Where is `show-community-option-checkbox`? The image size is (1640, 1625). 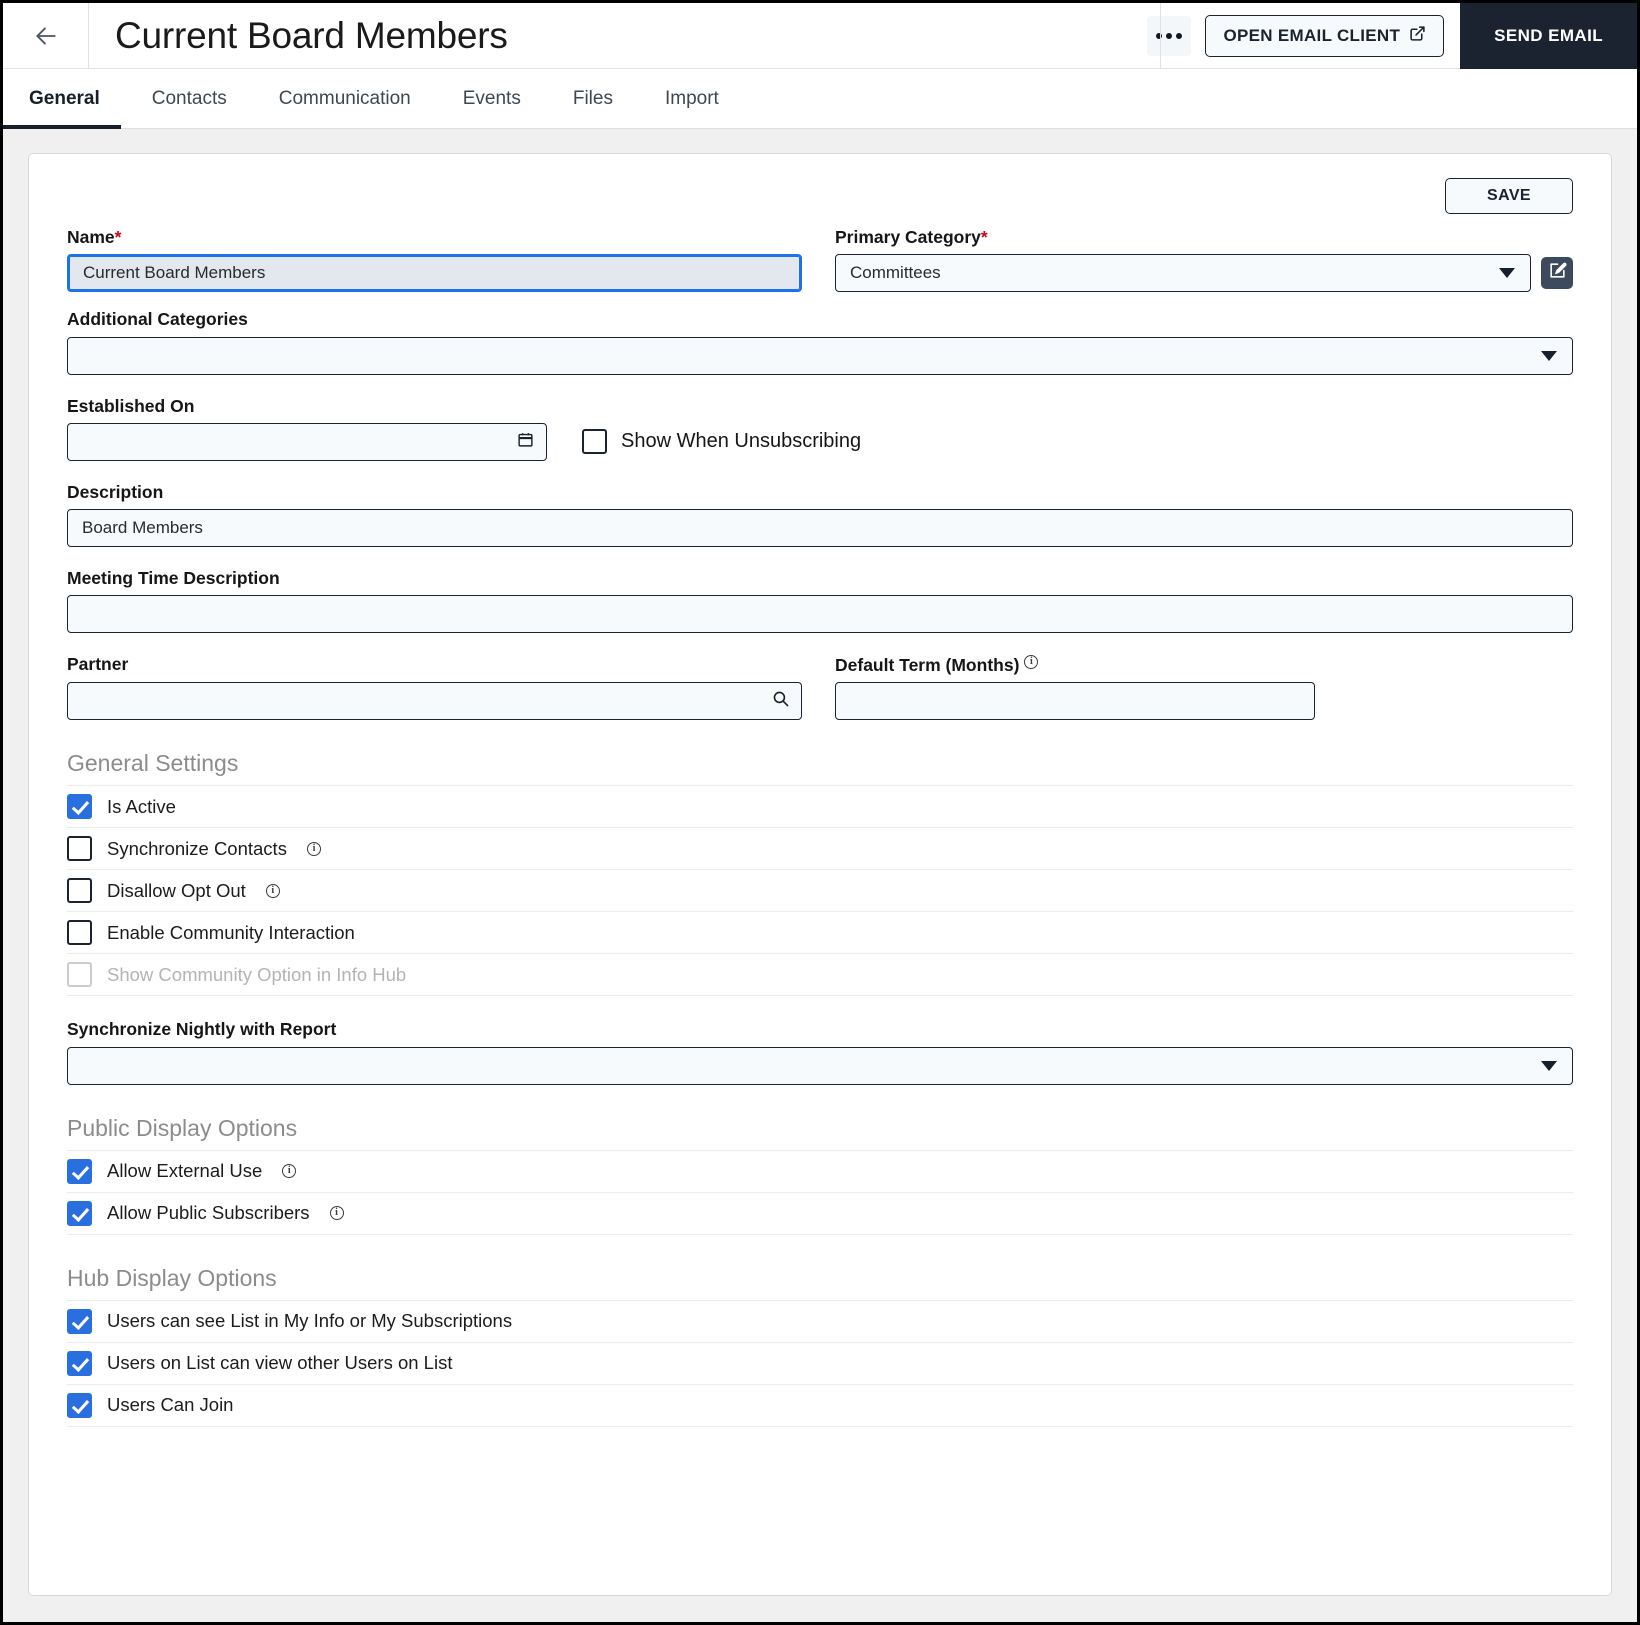 show-community-option-checkbox is located at coordinates (79, 975).